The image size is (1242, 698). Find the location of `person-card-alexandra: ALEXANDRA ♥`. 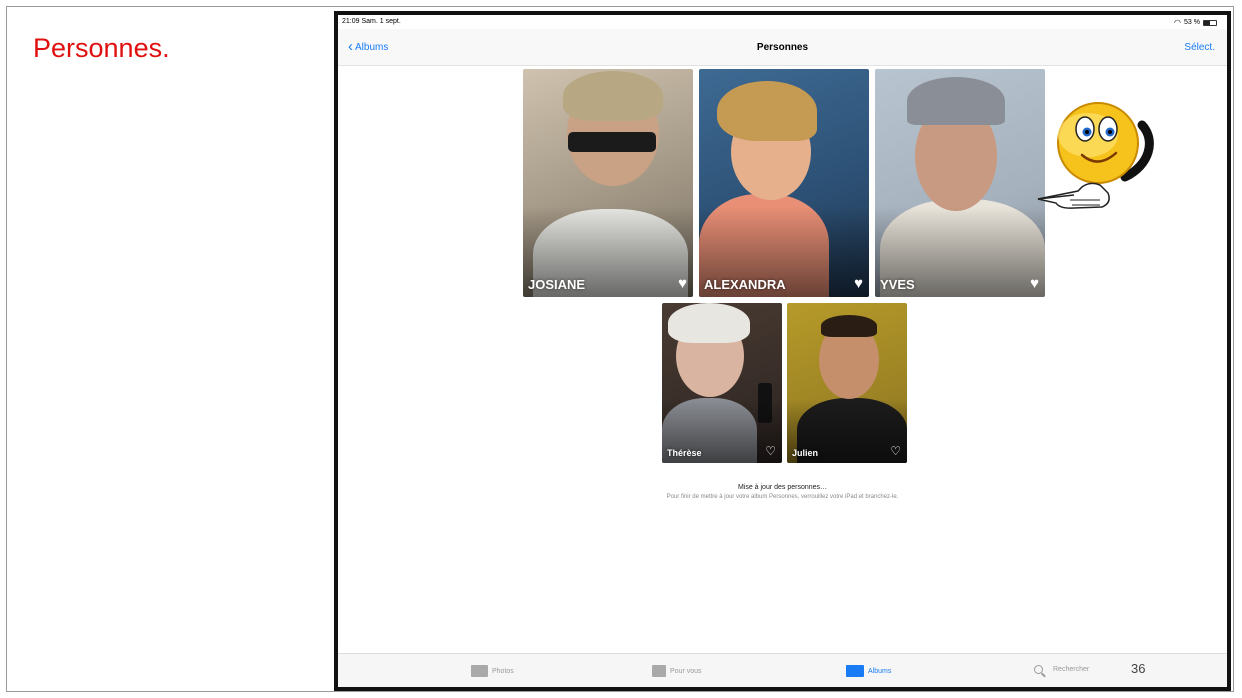

person-card-alexandra: ALEXANDRA ♥ is located at coordinates (784, 183).